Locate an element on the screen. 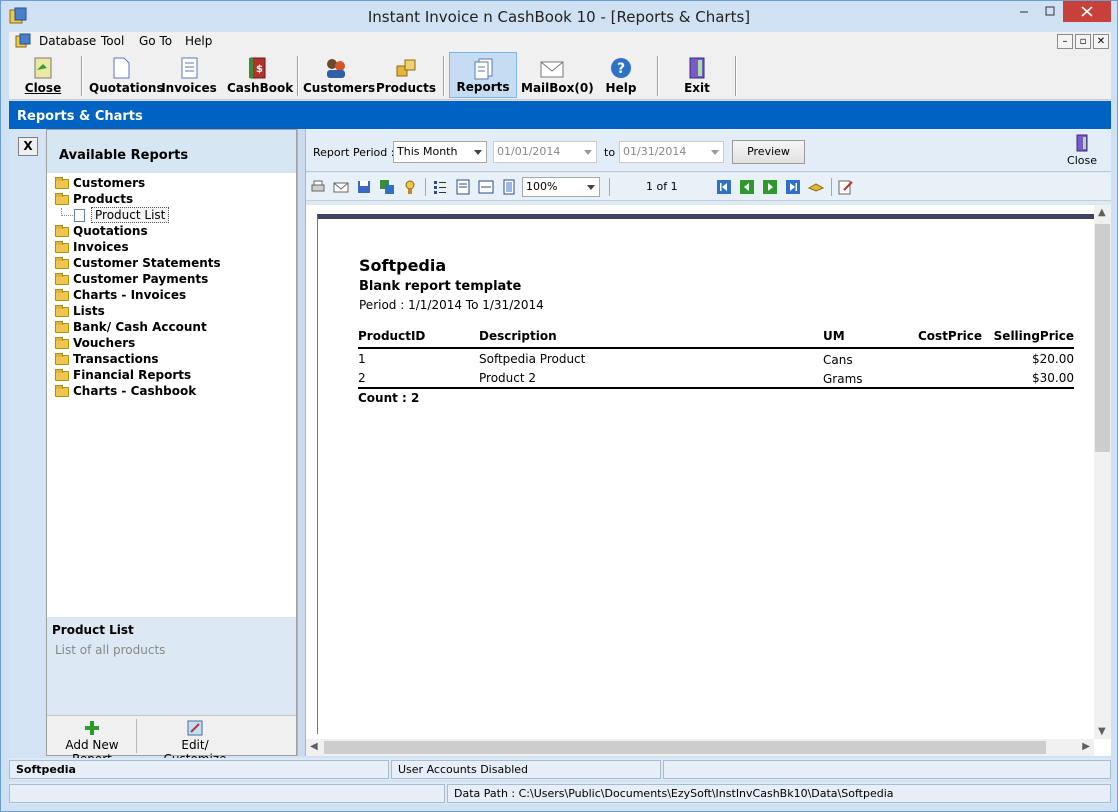 This screenshot has width=1118, height=812. tree-item-quotations: Quotations is located at coordinates (137, 232).